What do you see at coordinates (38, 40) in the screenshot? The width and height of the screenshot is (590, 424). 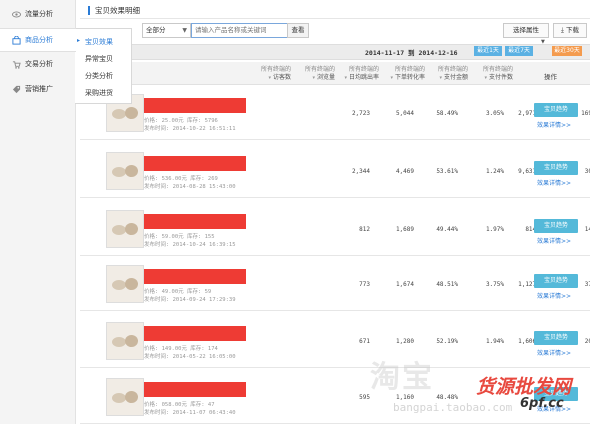 I see `sidebar-item-product: 商品分析` at bounding box center [38, 40].